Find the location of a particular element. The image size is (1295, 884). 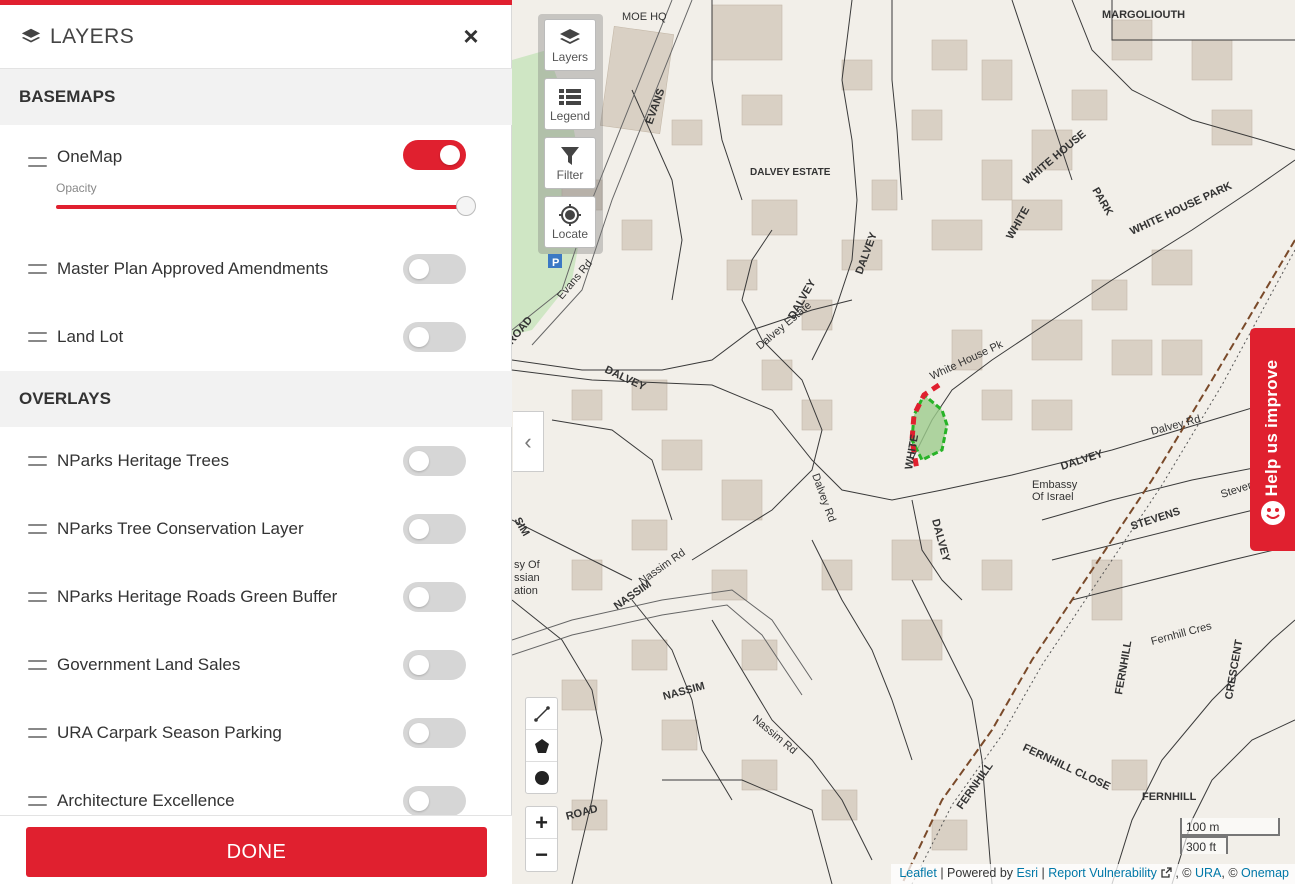

layer-row-heritage-trees: NParks Heritage Trees is located at coordinates (256, 461).